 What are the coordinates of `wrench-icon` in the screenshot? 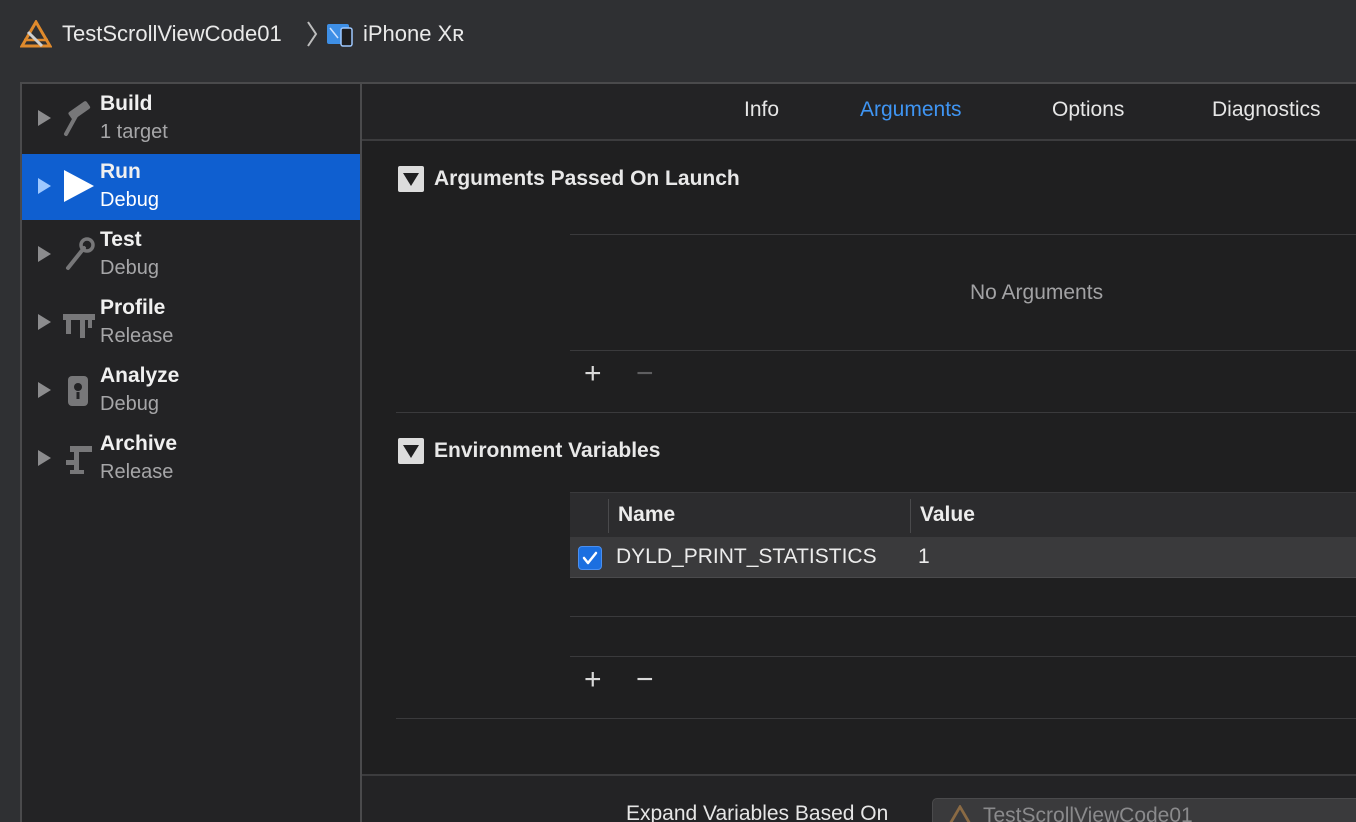 It's located at (80, 253).